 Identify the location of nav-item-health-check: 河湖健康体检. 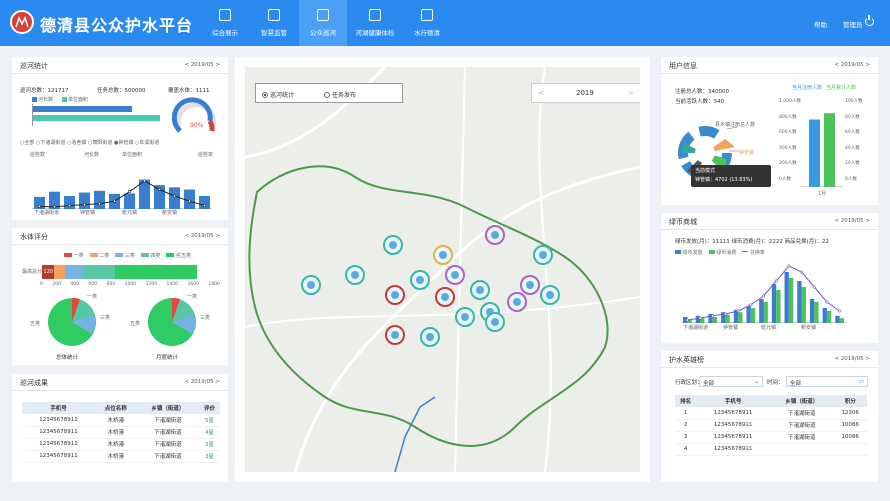
(375, 23).